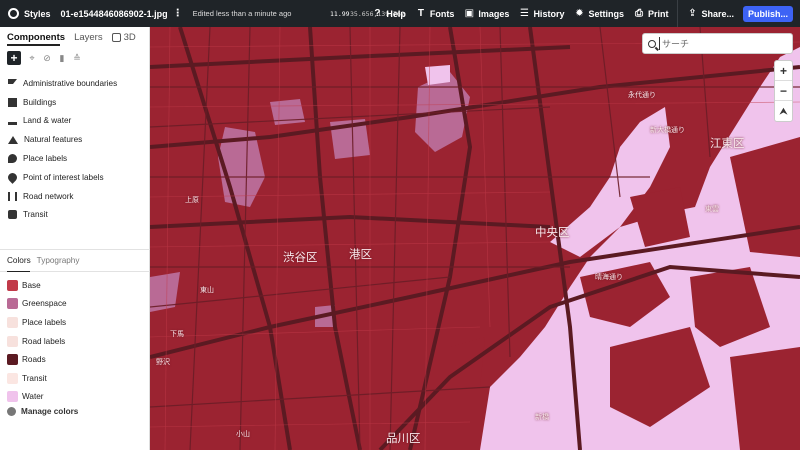 The width and height of the screenshot is (800, 450). What do you see at coordinates (14, 58) in the screenshot?
I see `add-component-button: +` at bounding box center [14, 58].